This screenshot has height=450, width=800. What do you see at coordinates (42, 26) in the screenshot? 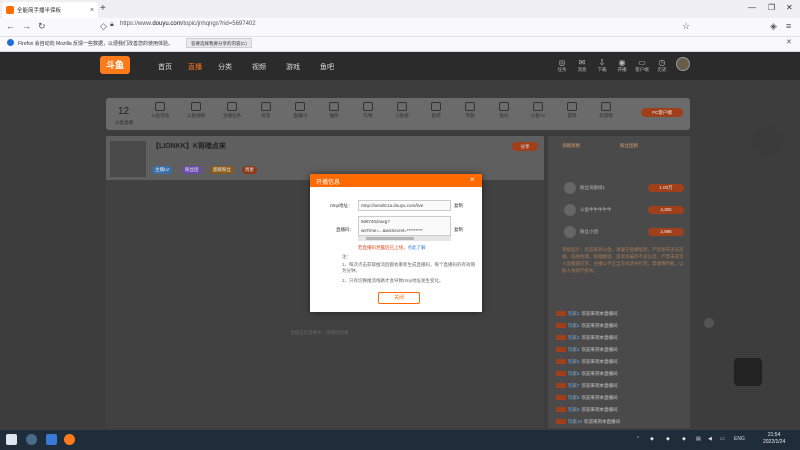
I see `reload-icon: ↻` at bounding box center [42, 26].